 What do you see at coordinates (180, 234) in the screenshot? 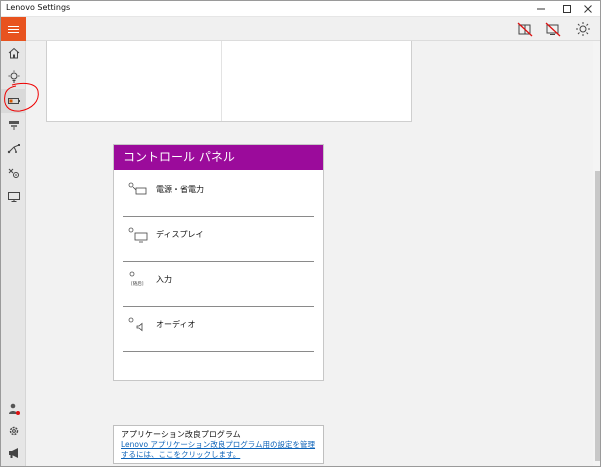
I see `control-panel-item-label: ディスプレイ` at bounding box center [180, 234].